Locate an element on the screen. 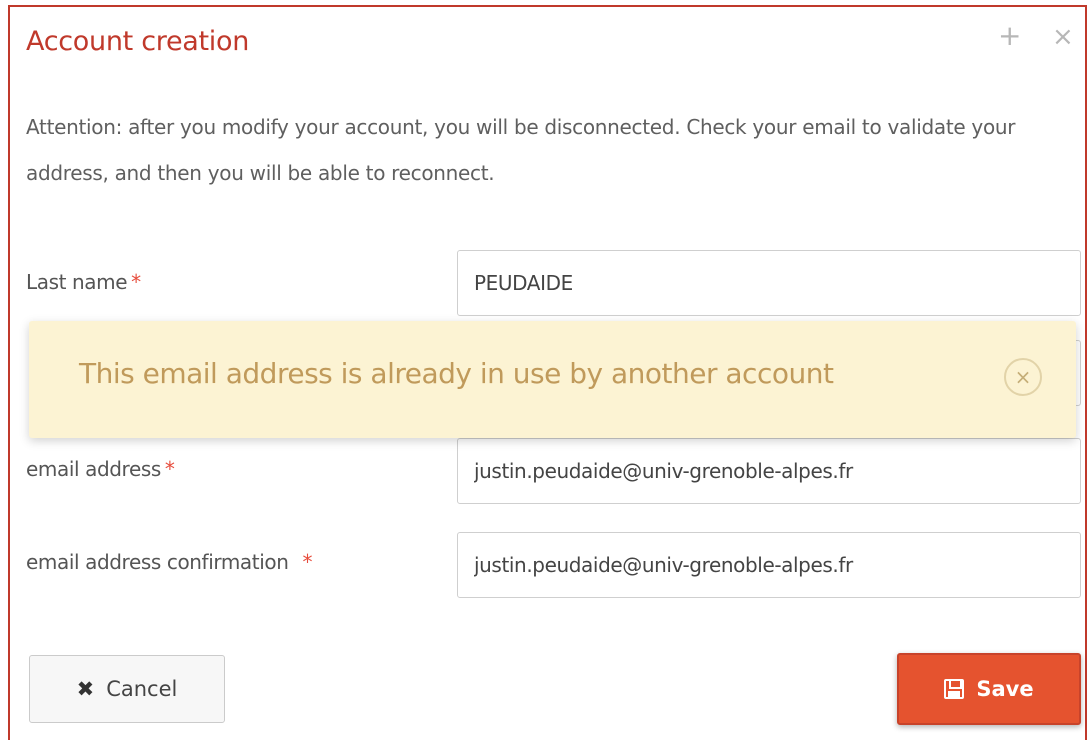 The width and height of the screenshot is (1087, 740). email-input is located at coordinates (769, 471).